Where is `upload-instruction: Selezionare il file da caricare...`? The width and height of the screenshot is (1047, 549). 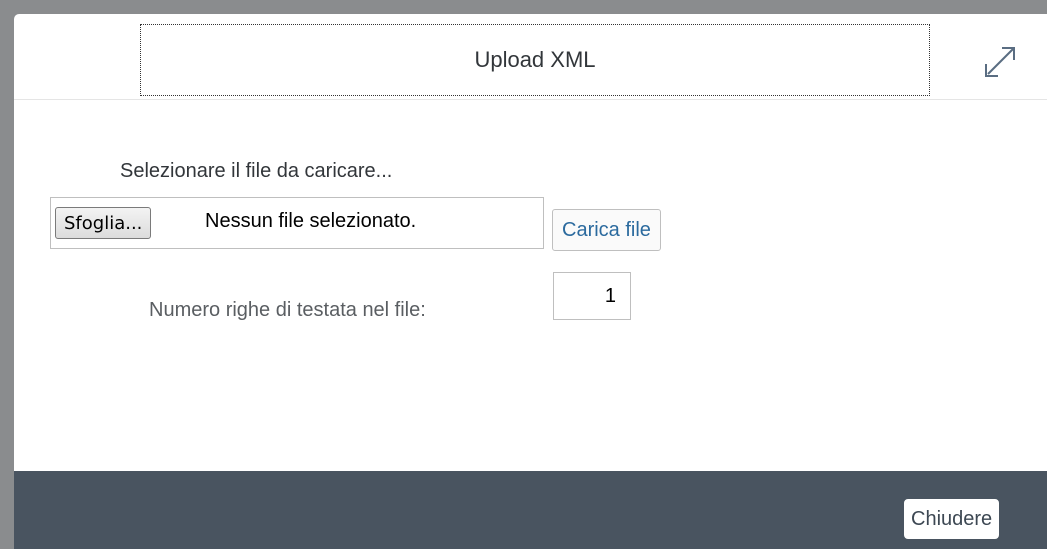
upload-instruction: Selezionare il file da caricare... is located at coordinates (256, 171).